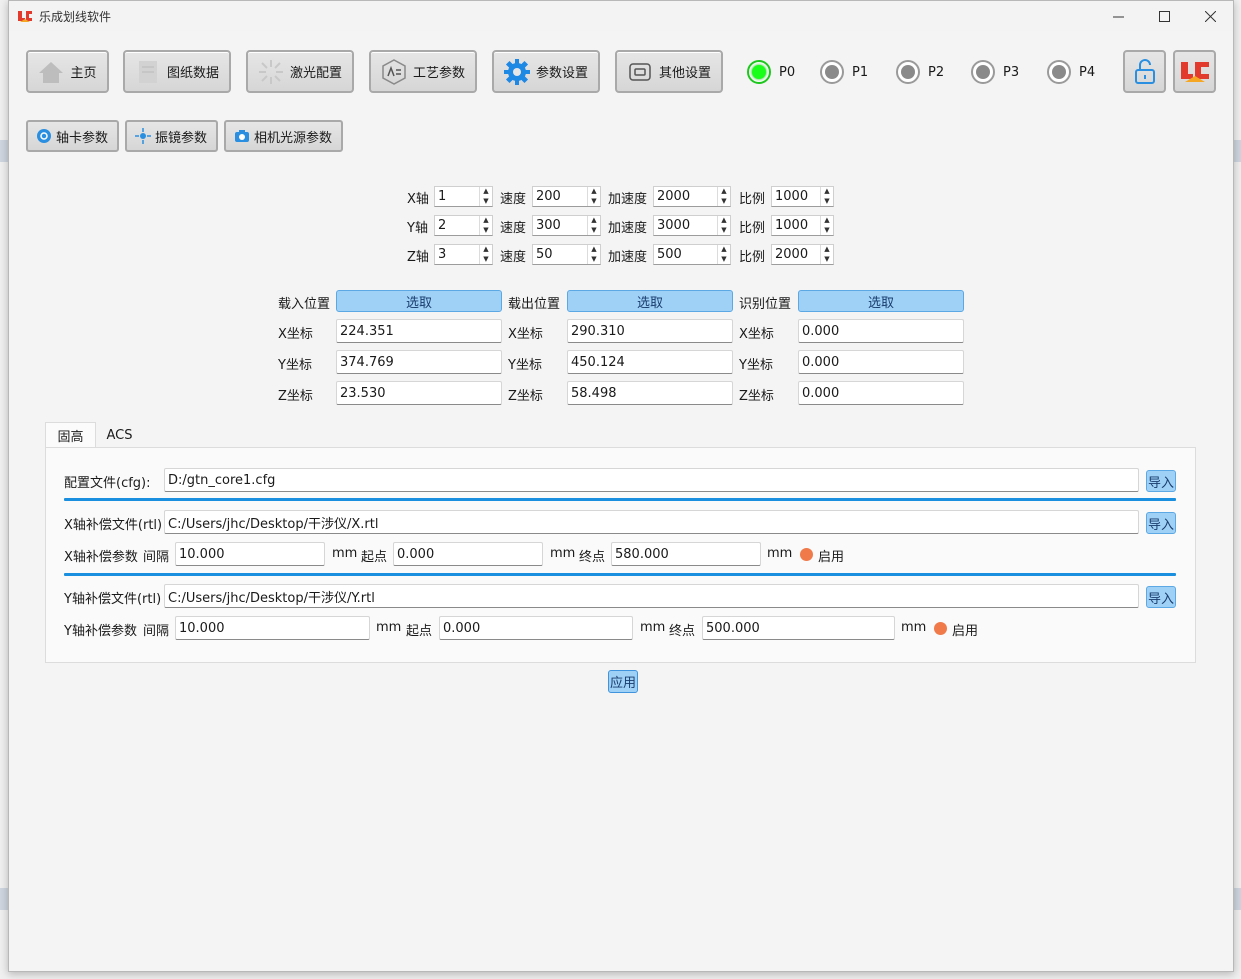 This screenshot has height=979, width=1241. Describe the element at coordinates (67, 71) in the screenshot. I see `home-button: 主页` at that location.